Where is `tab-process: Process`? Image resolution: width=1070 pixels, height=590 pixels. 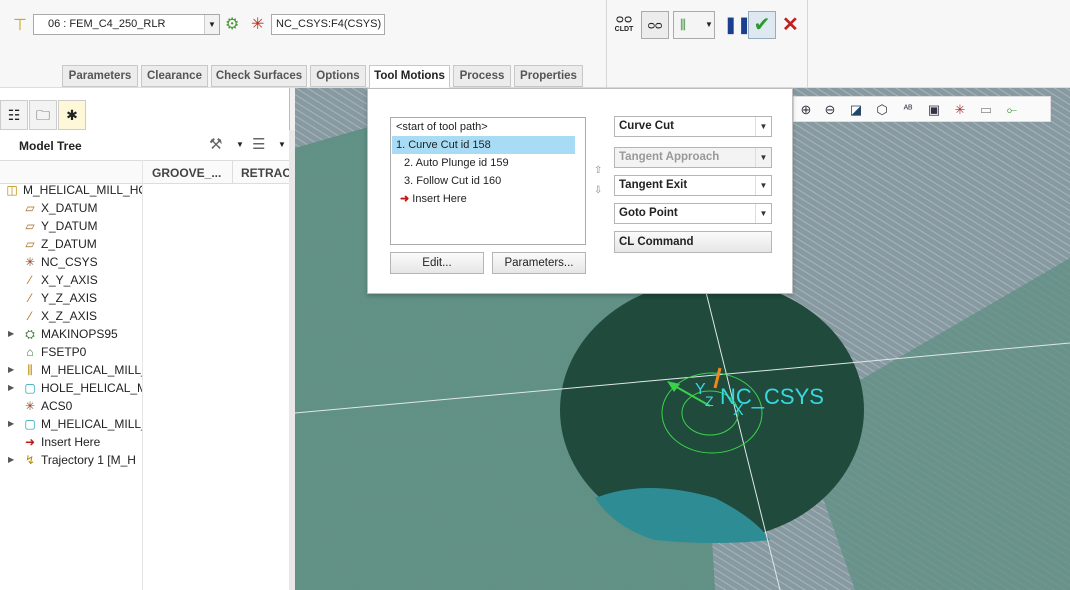
tab-process: Process is located at coordinates (482, 76).